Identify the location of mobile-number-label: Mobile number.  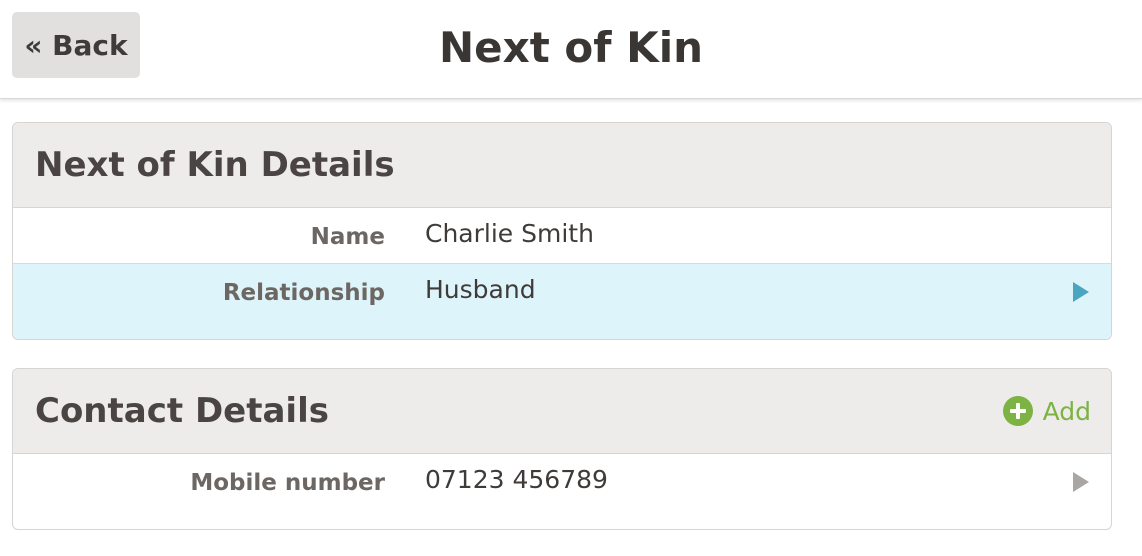
(287, 483).